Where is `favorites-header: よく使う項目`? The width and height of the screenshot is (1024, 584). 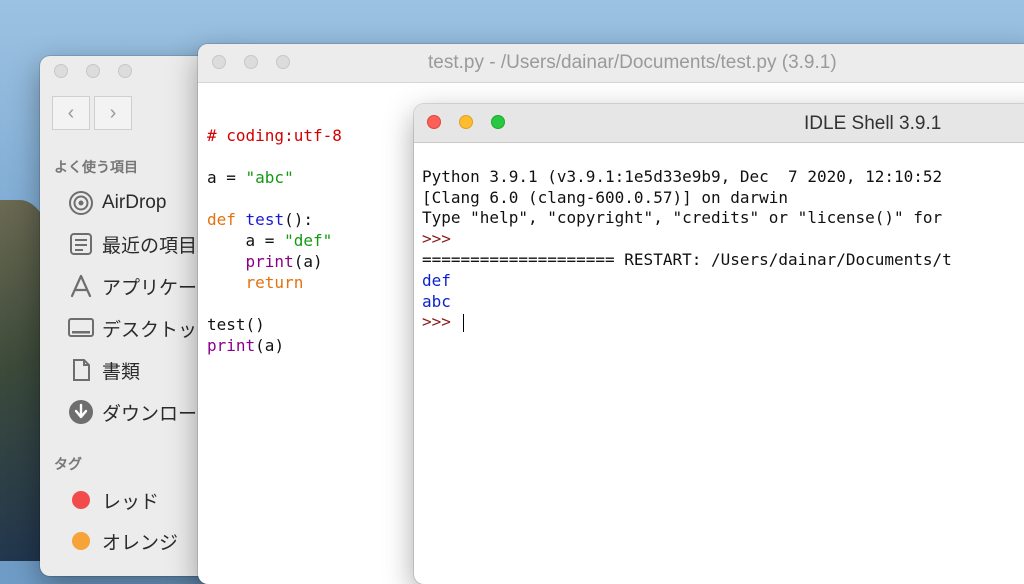
favorites-header: よく使う項目 is located at coordinates (96, 167).